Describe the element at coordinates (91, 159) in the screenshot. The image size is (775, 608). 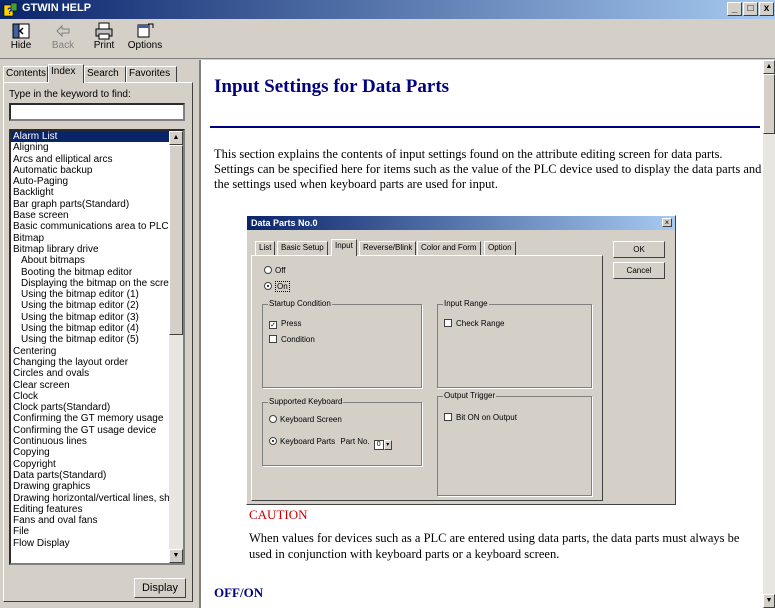
I see `index-list-item: Arcs and elliptical arcs` at that location.